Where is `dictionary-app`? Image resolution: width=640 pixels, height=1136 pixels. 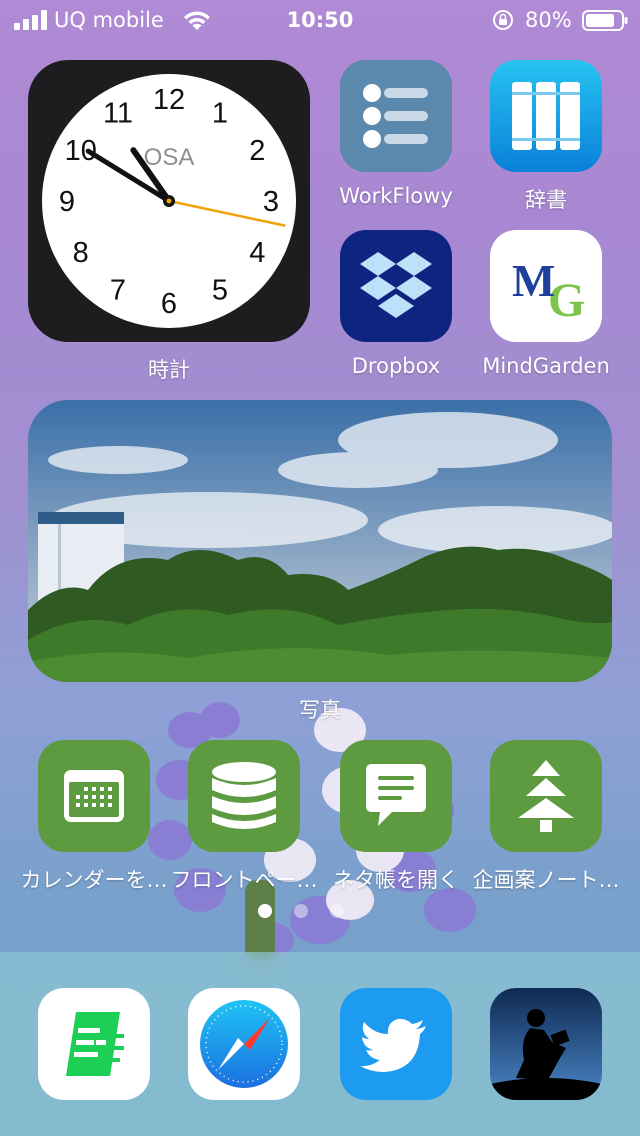
dictionary-app is located at coordinates (546, 116).